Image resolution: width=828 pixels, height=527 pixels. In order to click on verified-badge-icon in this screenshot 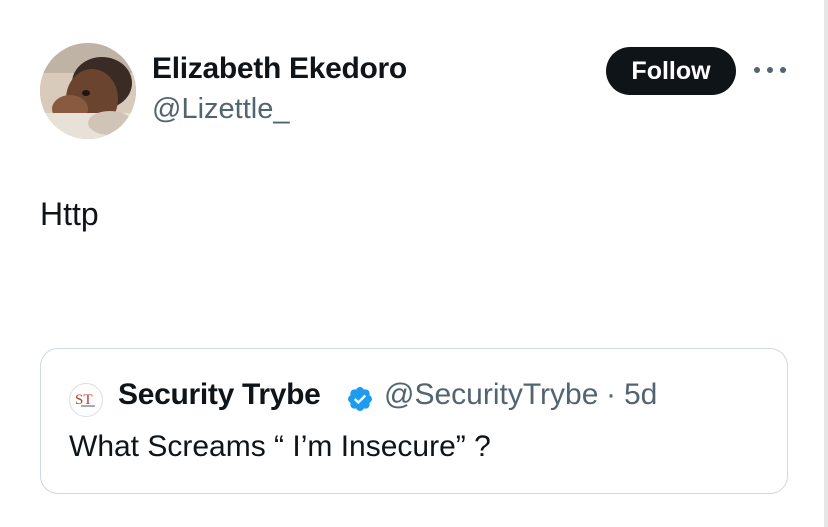, I will do `click(360, 399)`.